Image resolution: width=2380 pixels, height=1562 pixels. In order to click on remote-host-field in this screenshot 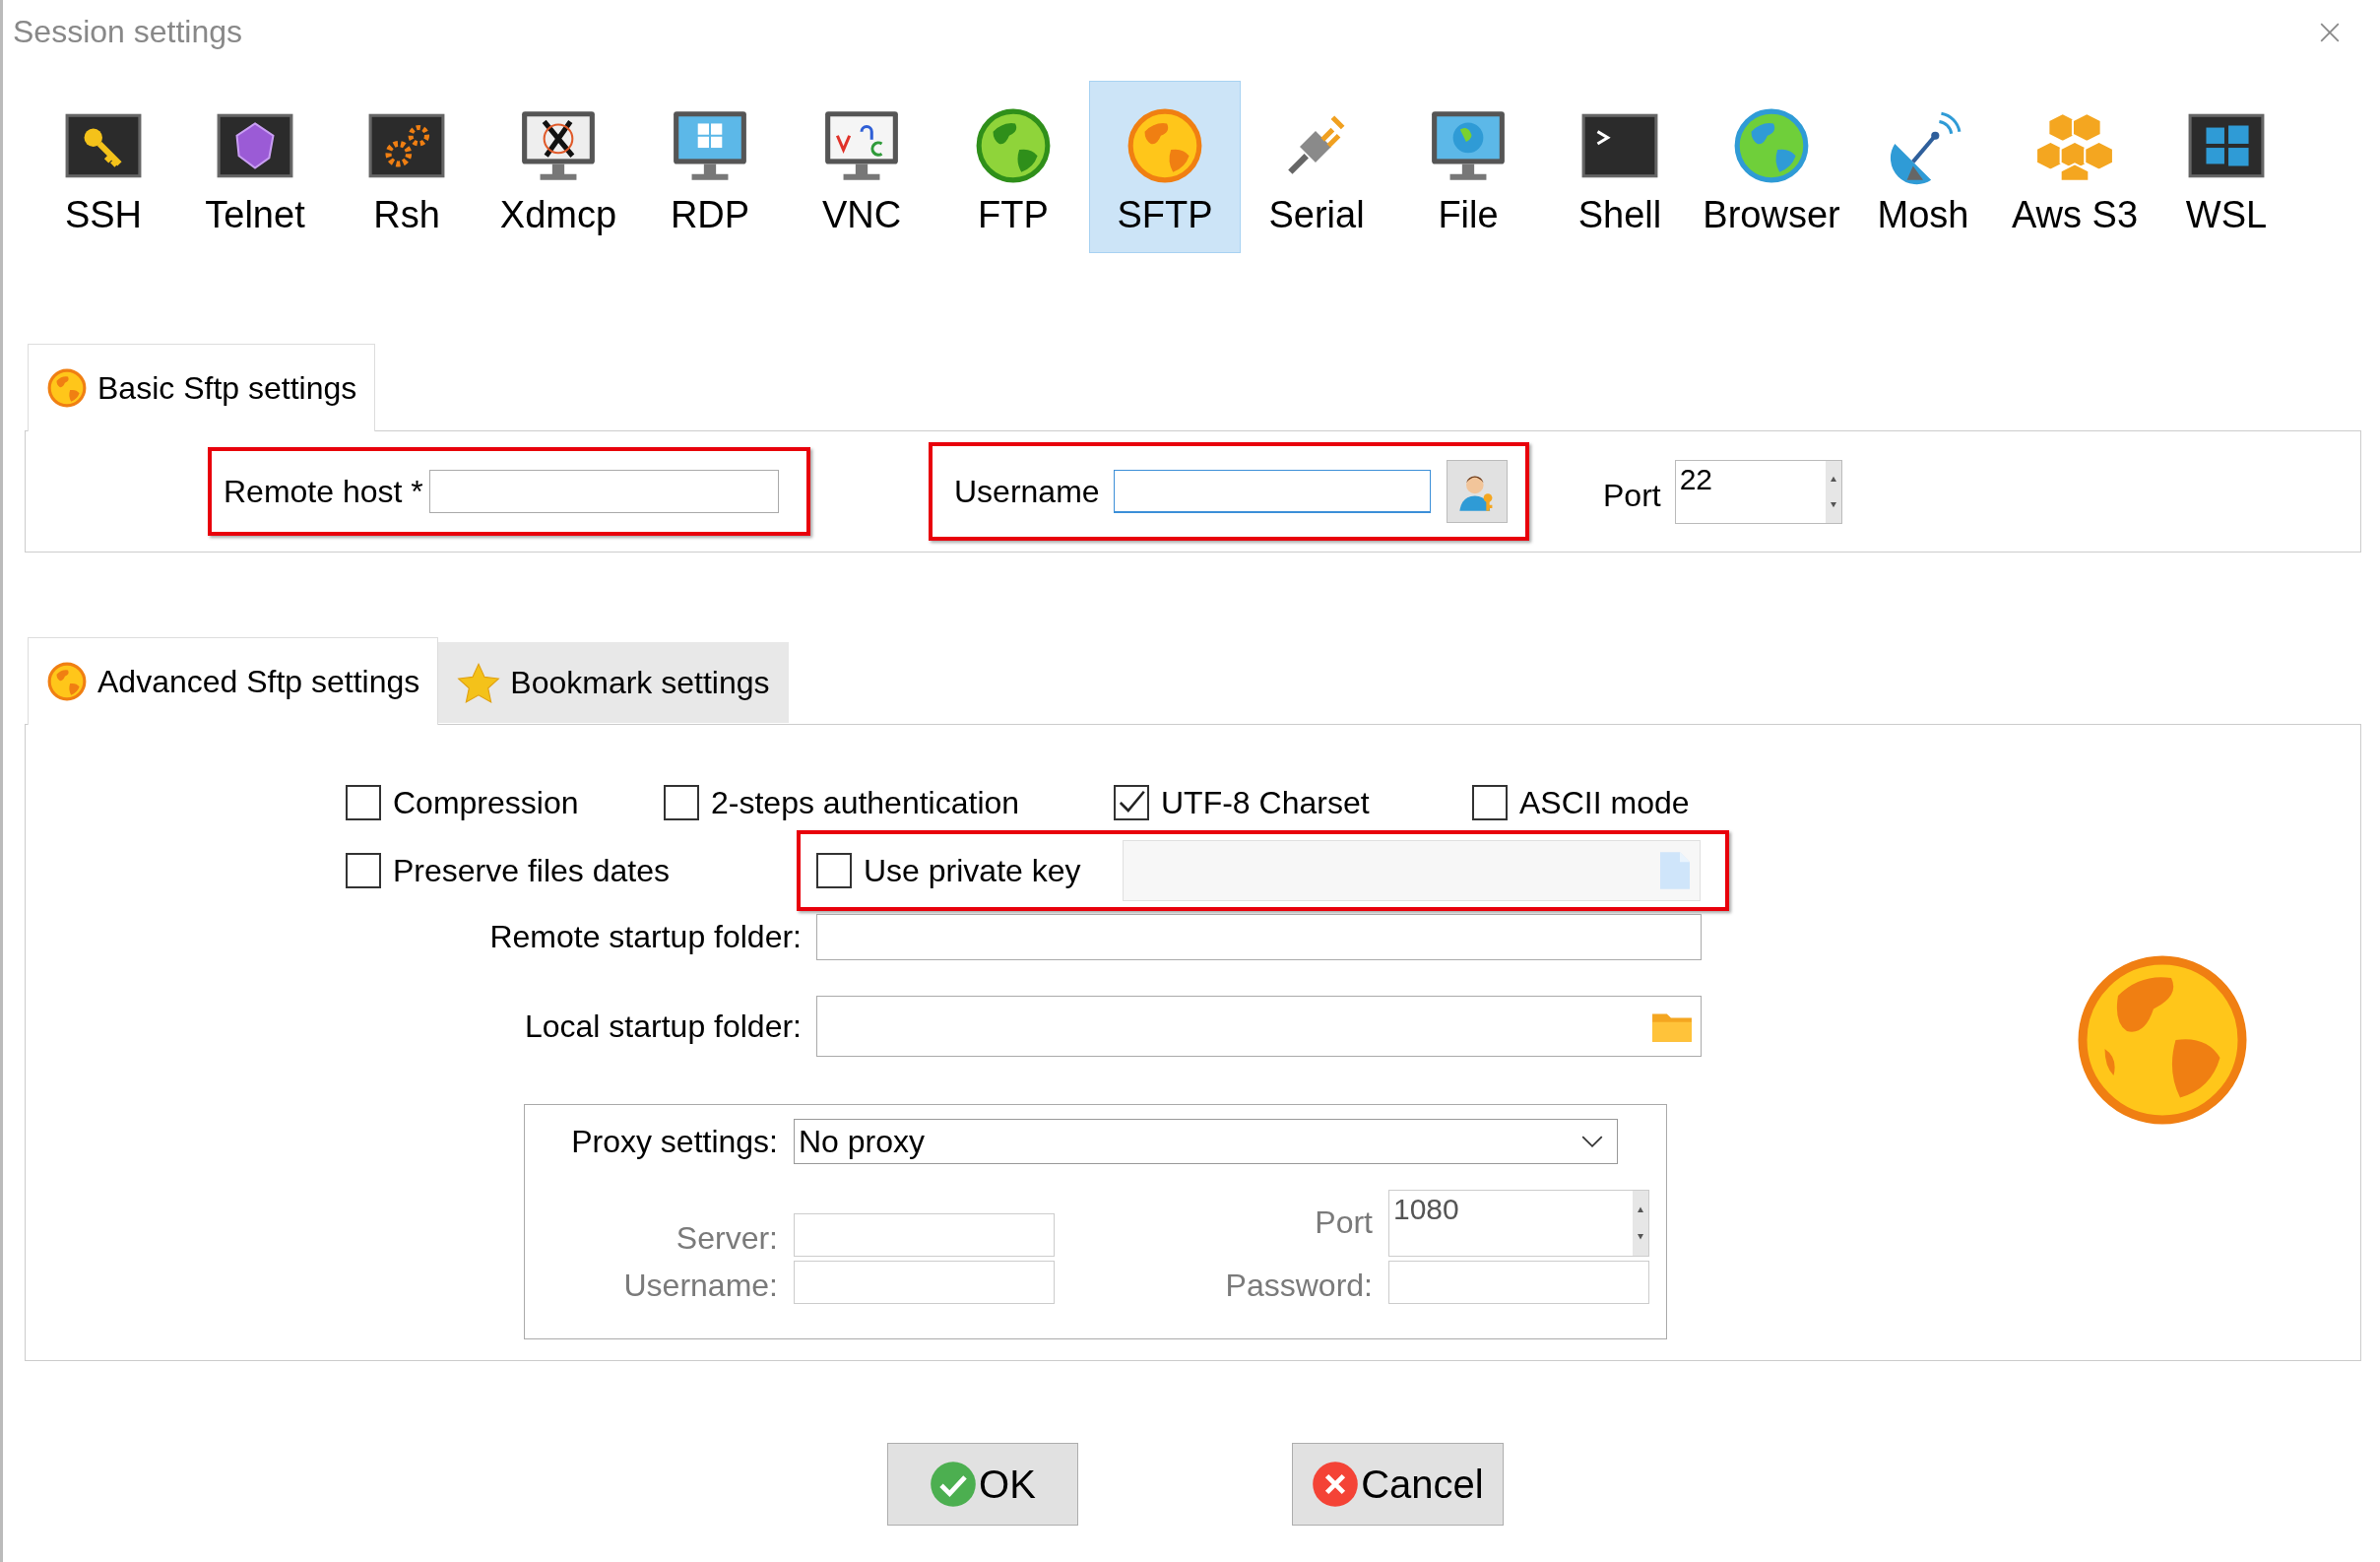, I will do `click(603, 491)`.